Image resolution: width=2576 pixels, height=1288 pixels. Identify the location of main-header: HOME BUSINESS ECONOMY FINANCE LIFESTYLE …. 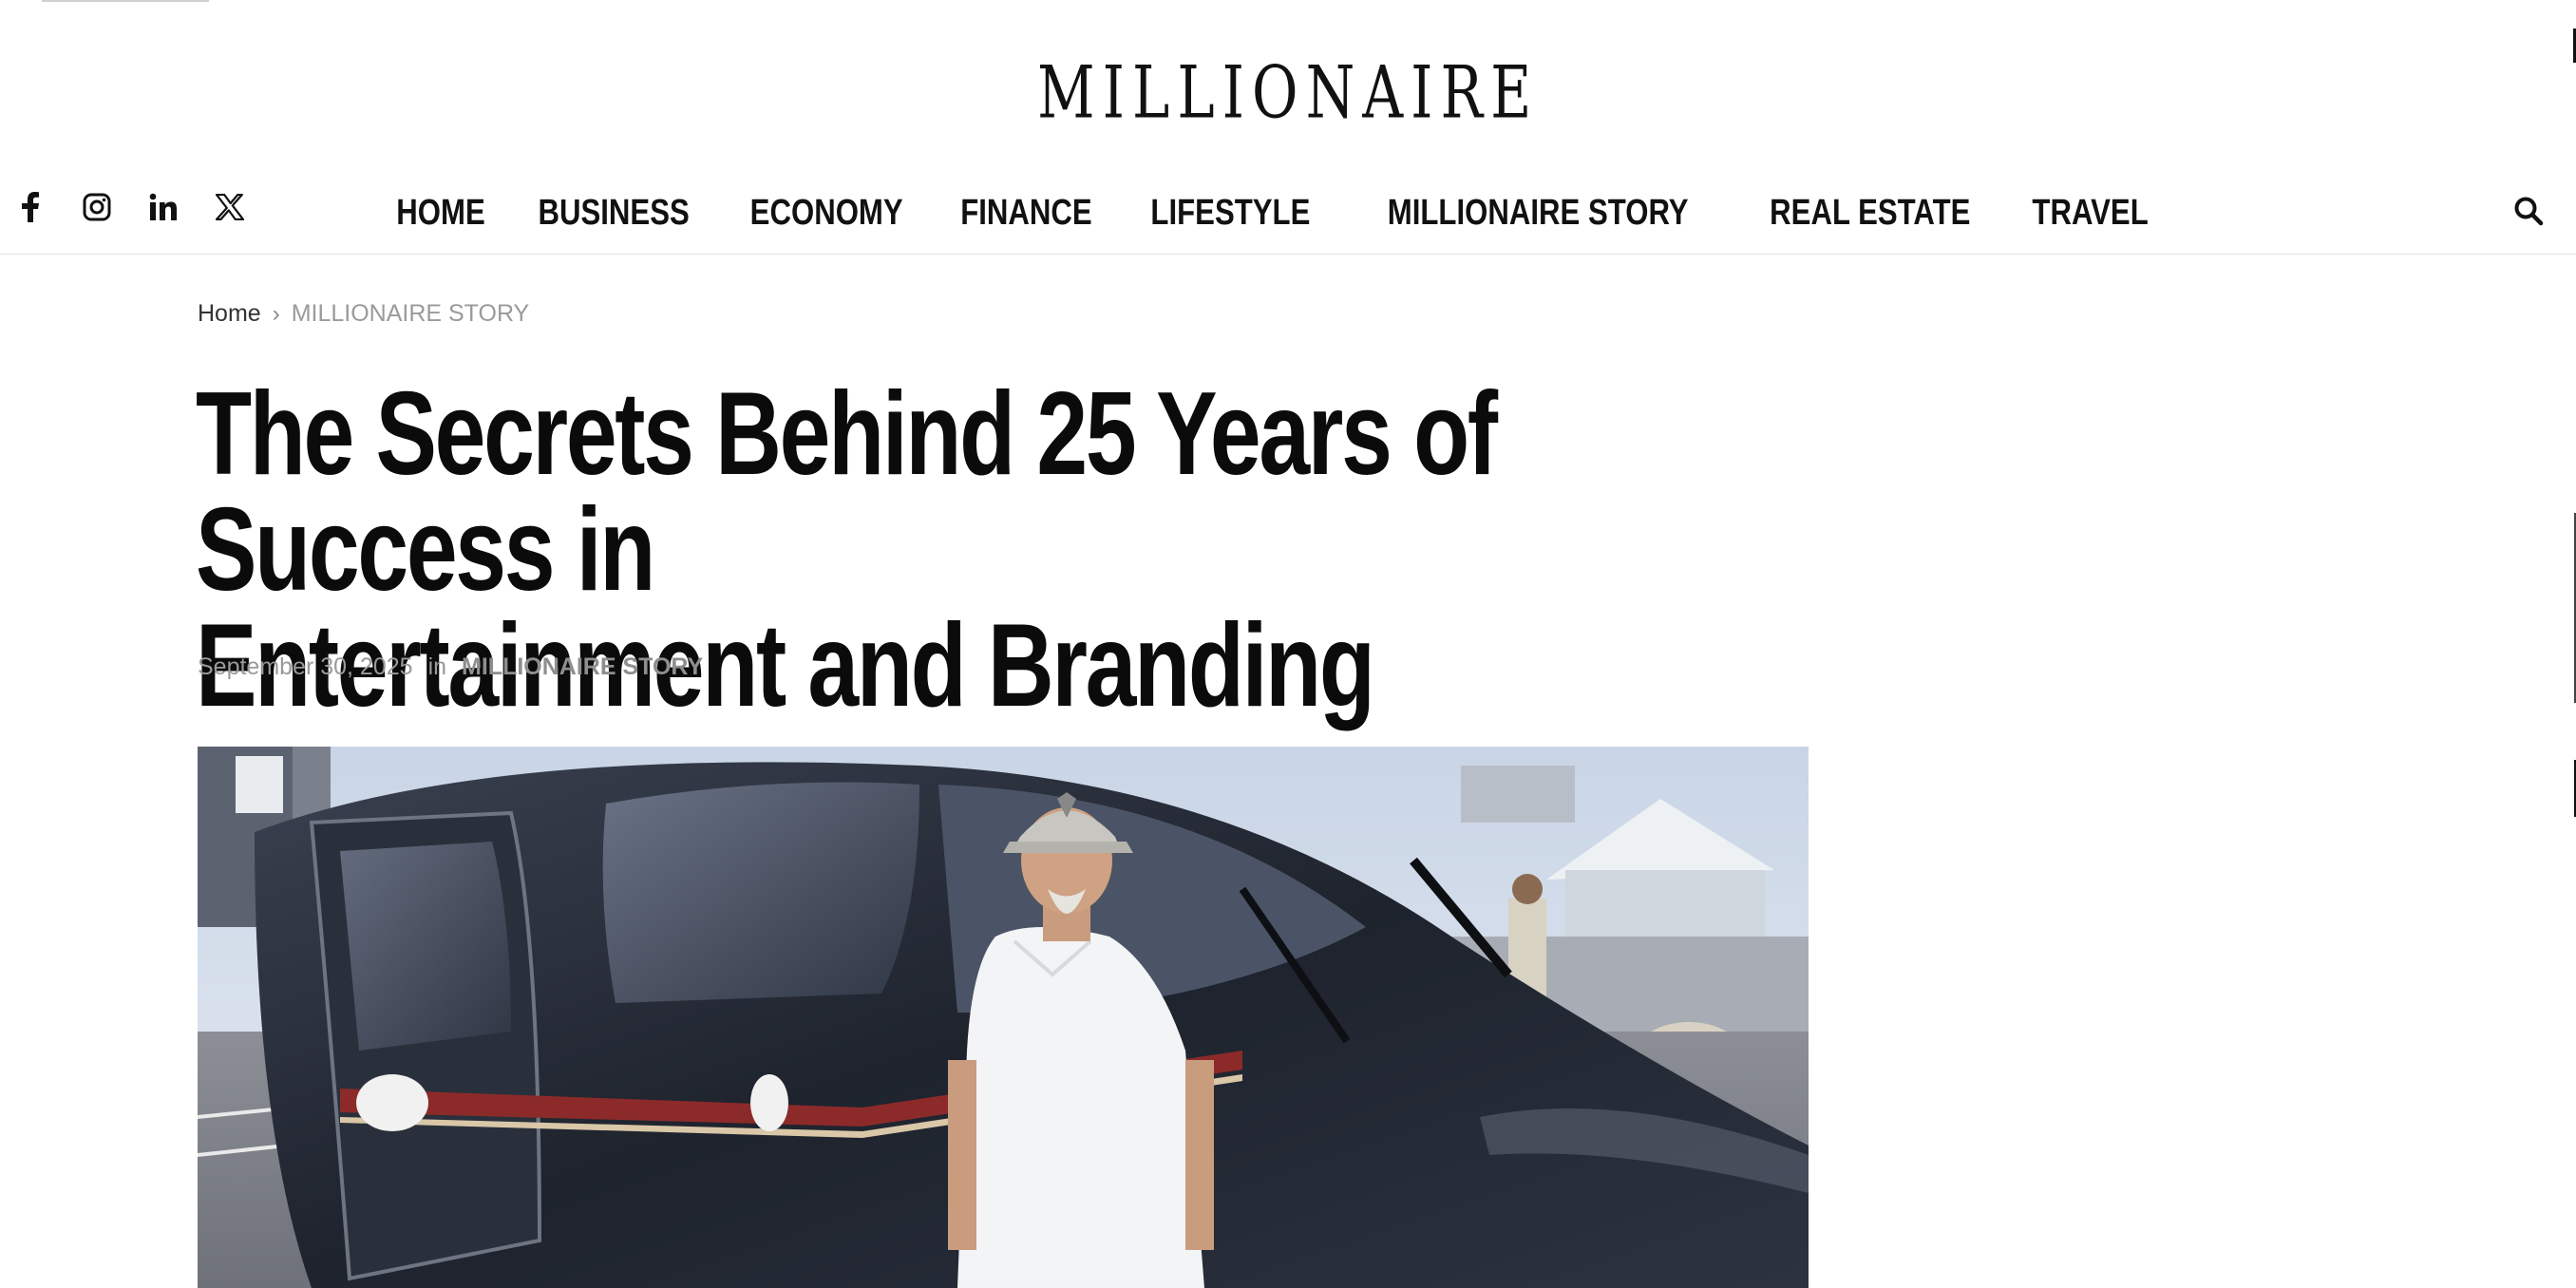
(1288, 213).